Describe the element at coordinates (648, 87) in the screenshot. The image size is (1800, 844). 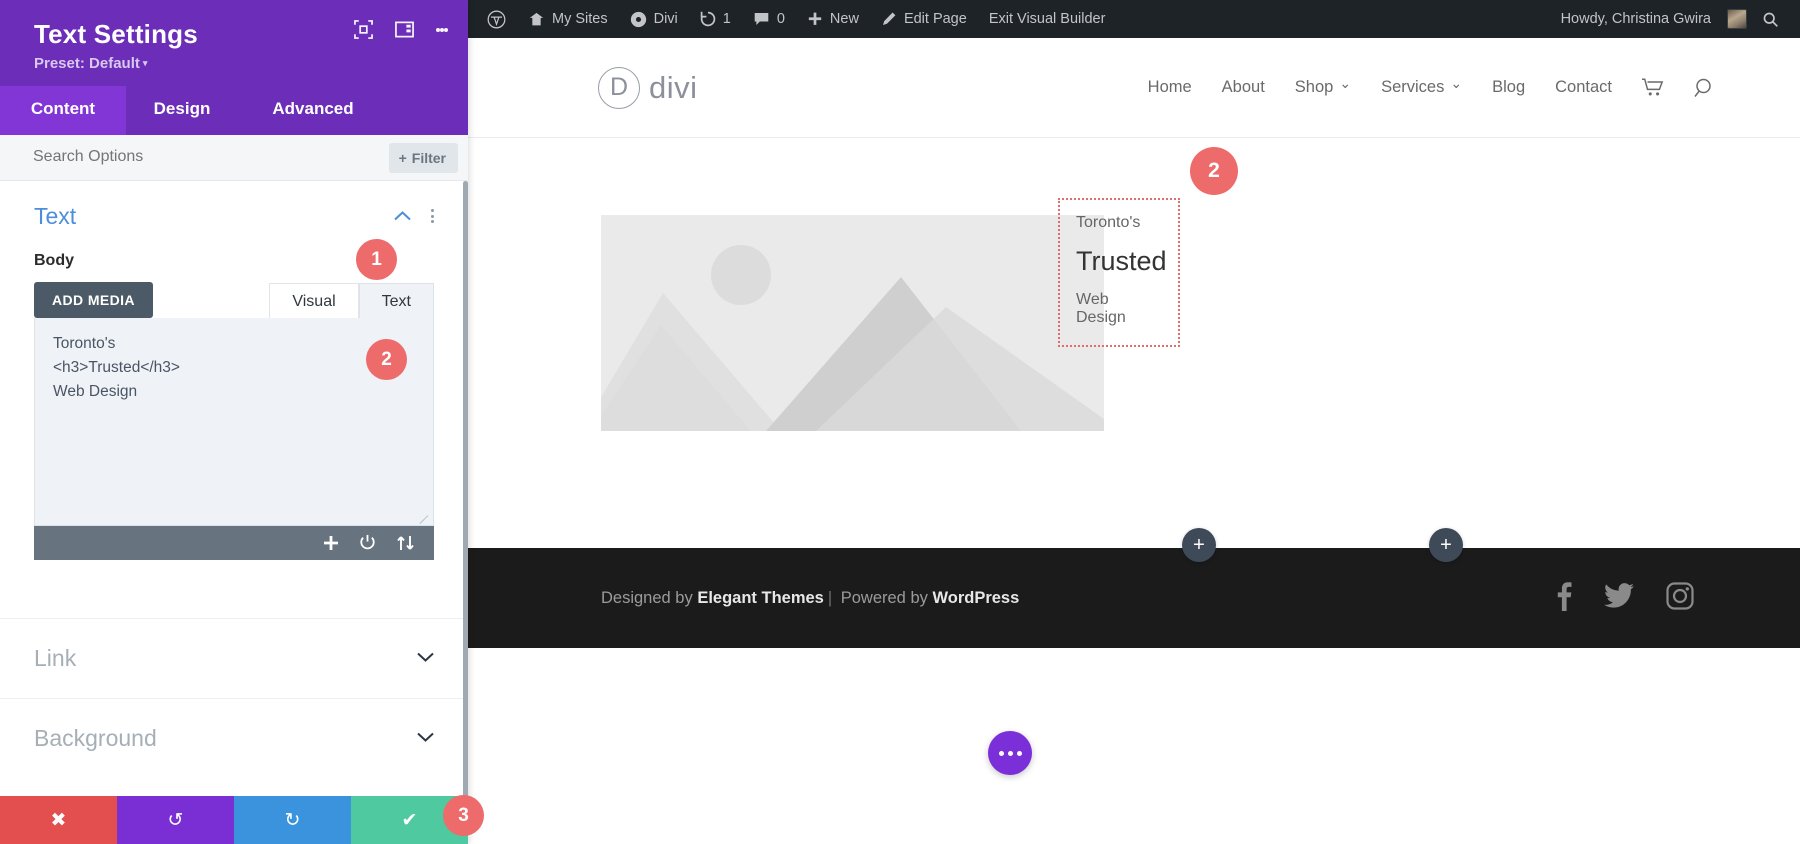
I see `site-logo: D divi` at that location.